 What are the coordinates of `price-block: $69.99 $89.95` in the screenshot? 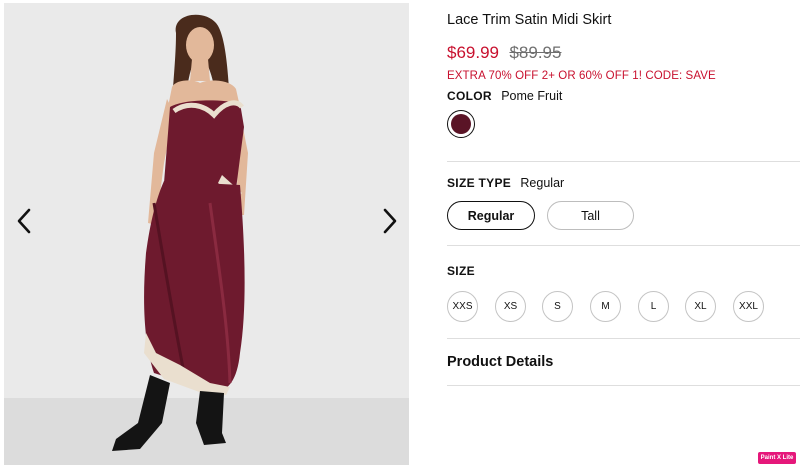 It's located at (504, 53).